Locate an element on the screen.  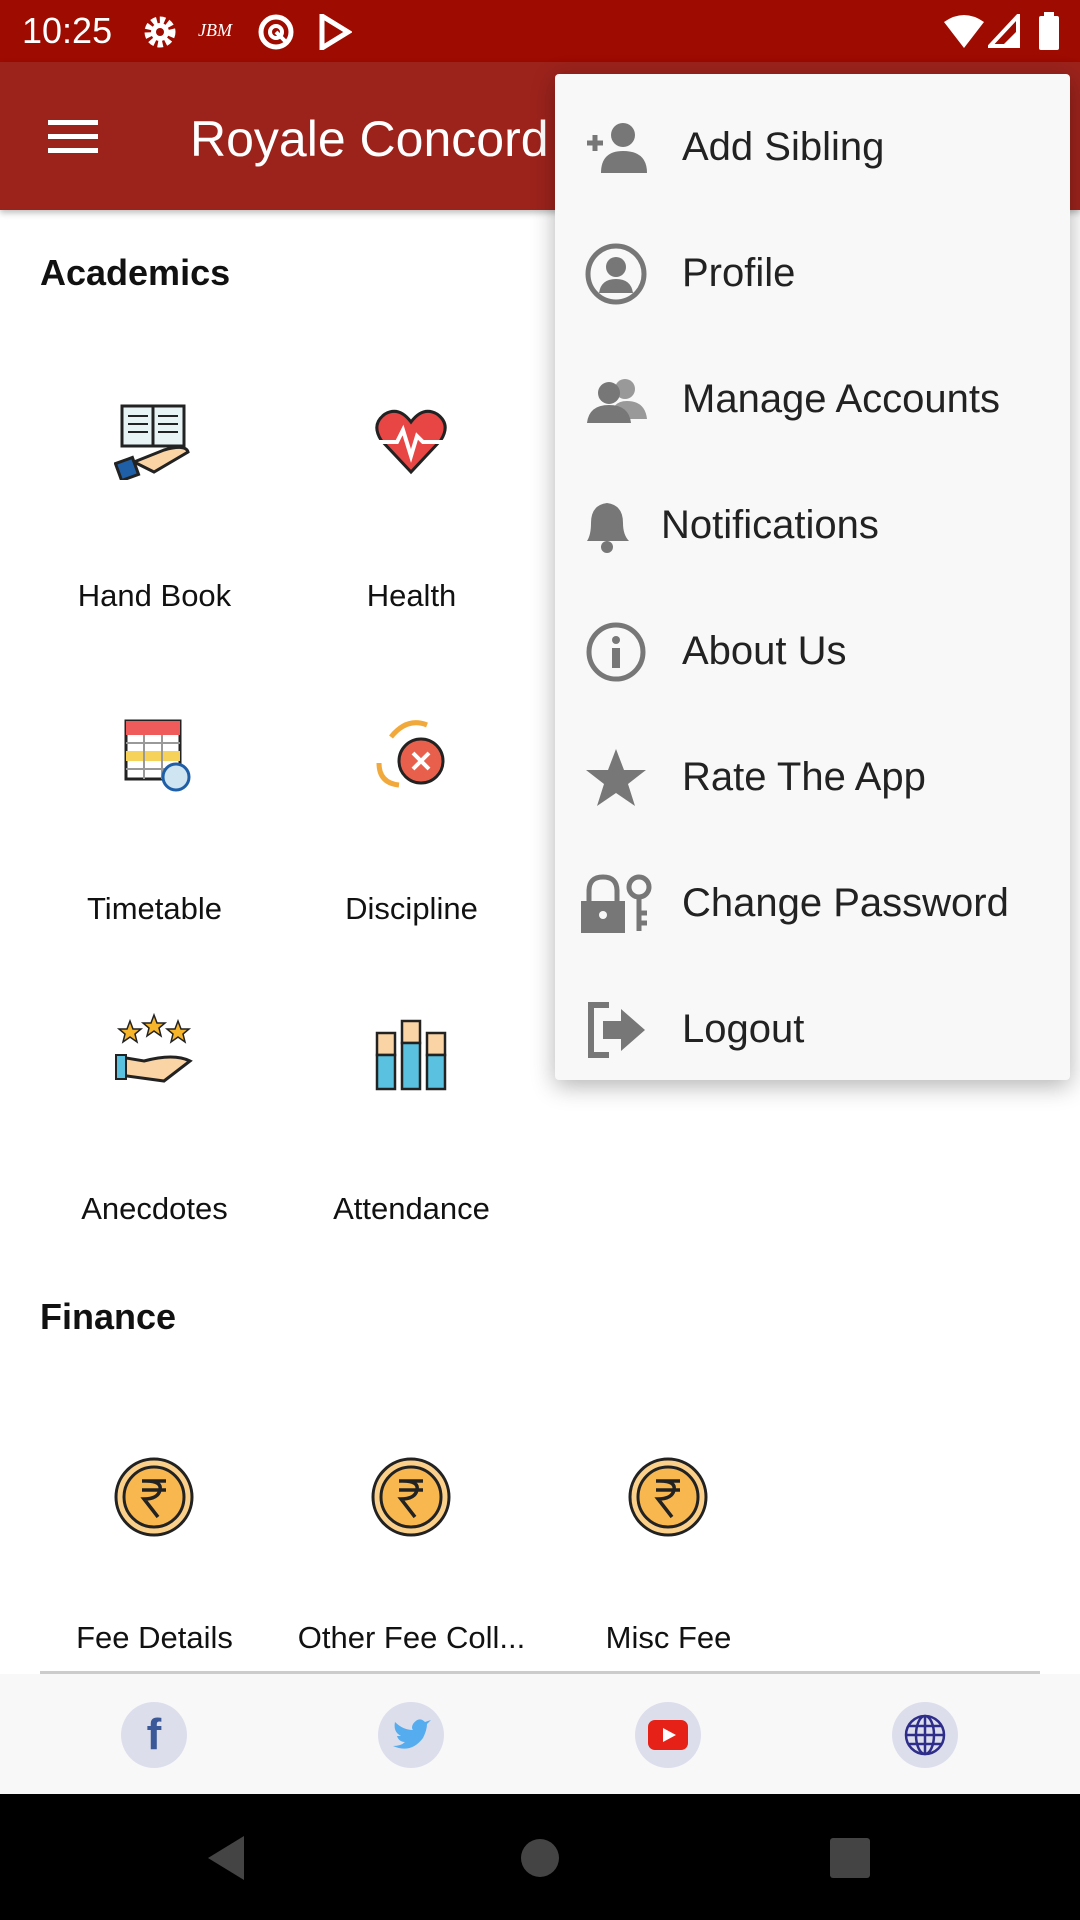
website-button is located at coordinates (925, 1735).